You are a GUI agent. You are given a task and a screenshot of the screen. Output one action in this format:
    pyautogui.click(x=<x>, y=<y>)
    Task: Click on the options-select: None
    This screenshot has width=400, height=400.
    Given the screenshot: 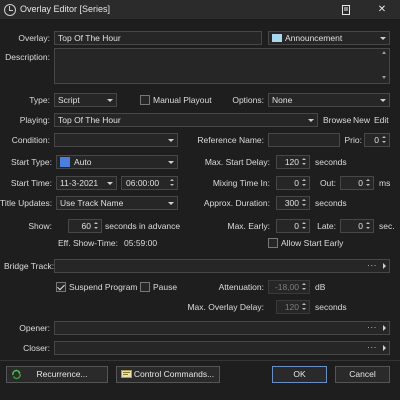 What is the action you would take?
    pyautogui.click(x=329, y=100)
    